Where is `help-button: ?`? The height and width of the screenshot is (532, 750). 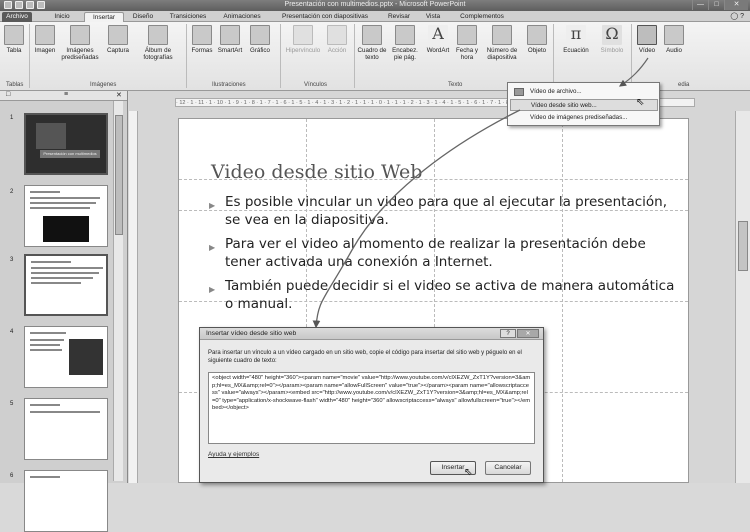 help-button: ? is located at coordinates (508, 333).